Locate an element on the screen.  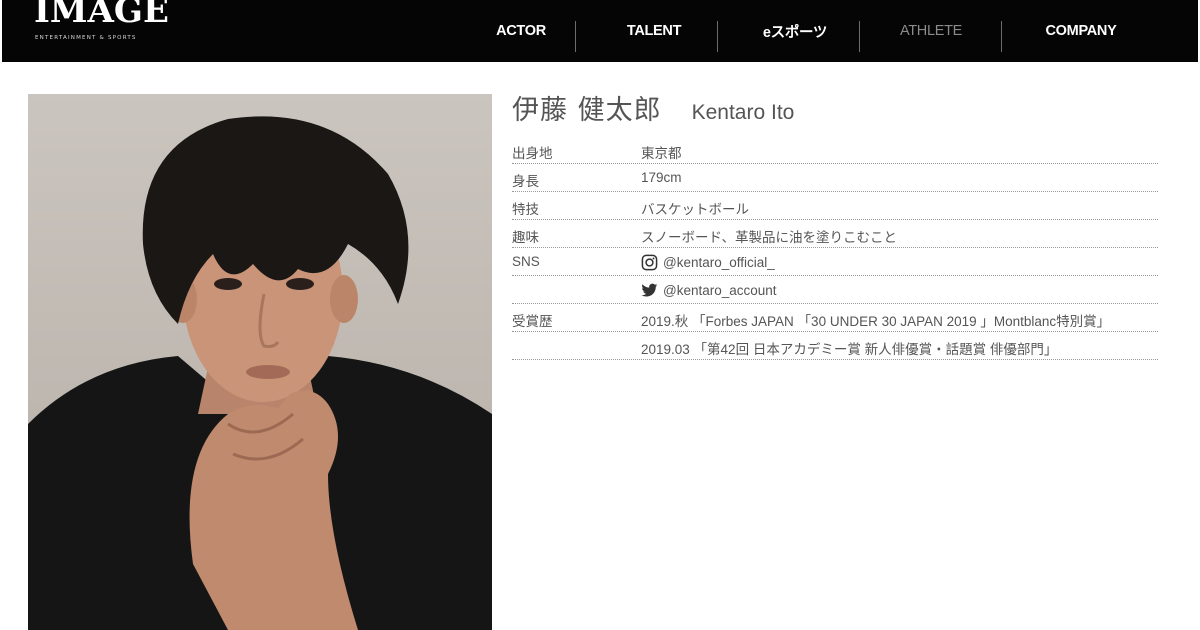
nav-item-actor: ACTOR is located at coordinates (521, 31).